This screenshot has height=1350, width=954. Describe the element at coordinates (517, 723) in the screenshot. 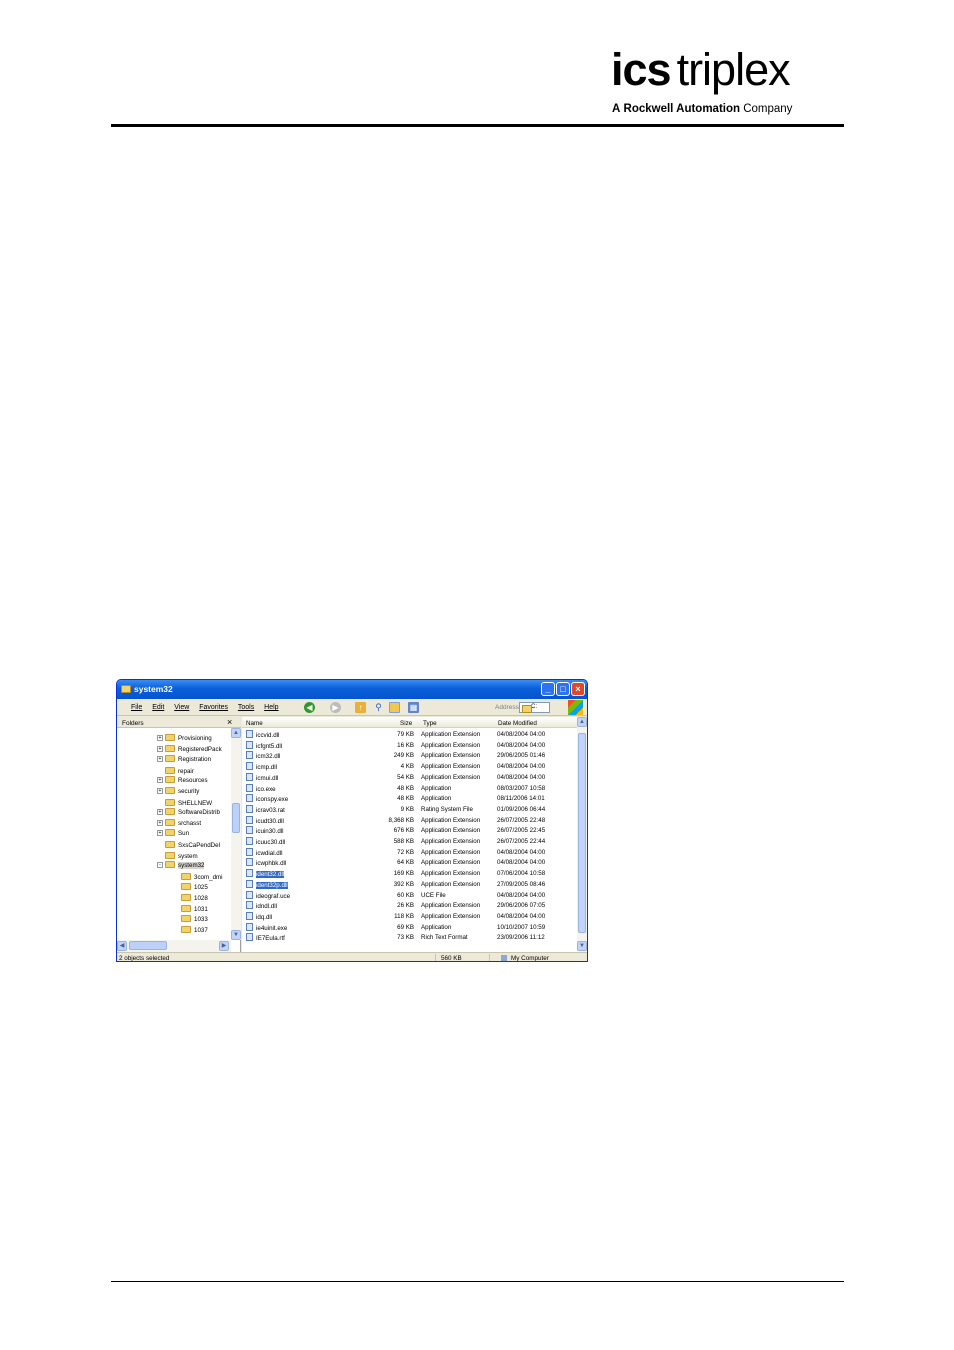

I see `column-date: Date Modified` at that location.